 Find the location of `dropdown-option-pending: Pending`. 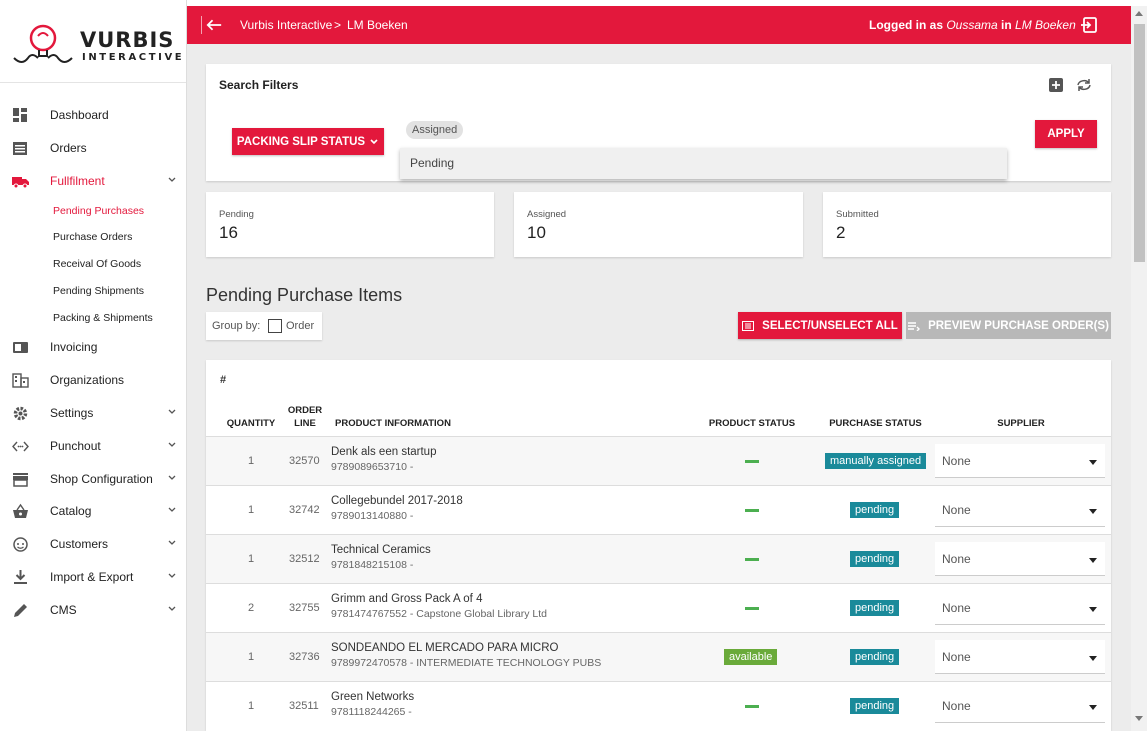

dropdown-option-pending: Pending is located at coordinates (432, 163).